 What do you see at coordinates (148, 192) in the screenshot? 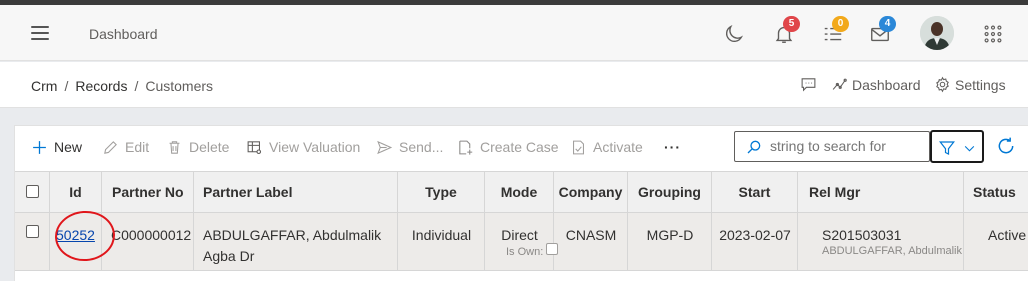
I see `column-header-partner-no: Partner No` at bounding box center [148, 192].